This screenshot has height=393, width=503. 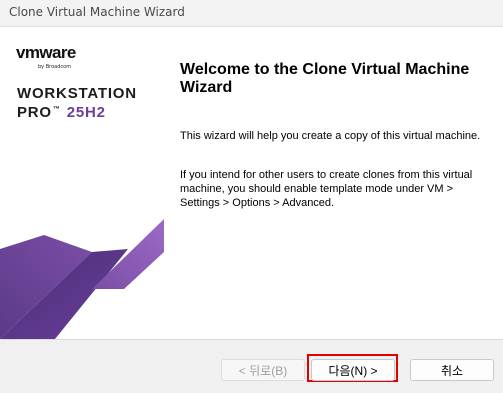 What do you see at coordinates (353, 370) in the screenshot?
I see `next-button: 다음(N) >` at bounding box center [353, 370].